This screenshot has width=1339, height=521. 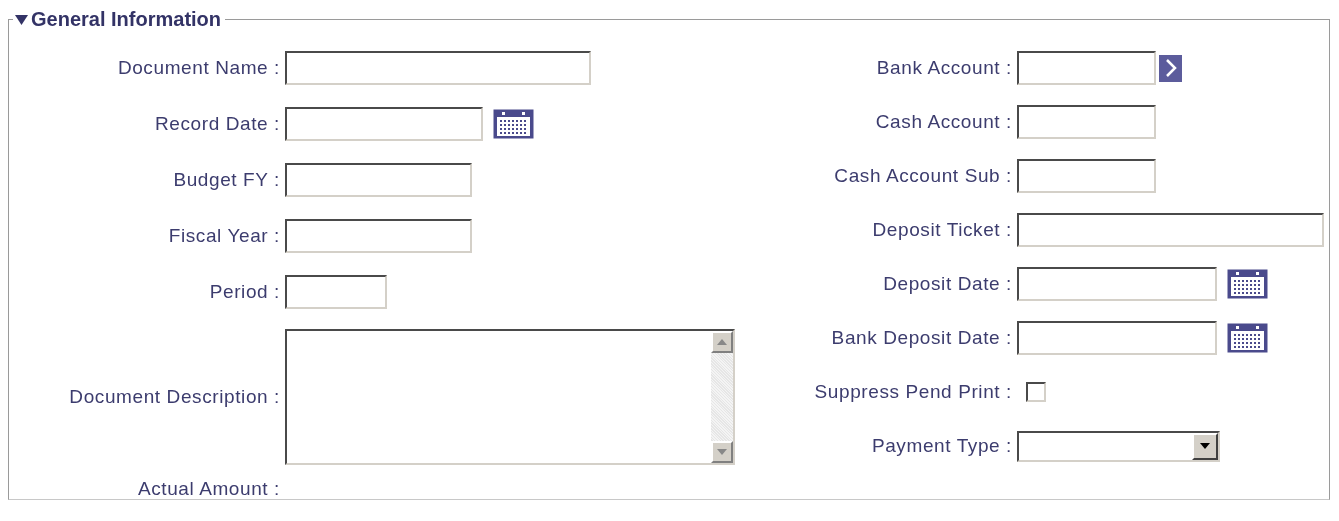 What do you see at coordinates (943, 122) in the screenshot?
I see `field-label: Cash Account :` at bounding box center [943, 122].